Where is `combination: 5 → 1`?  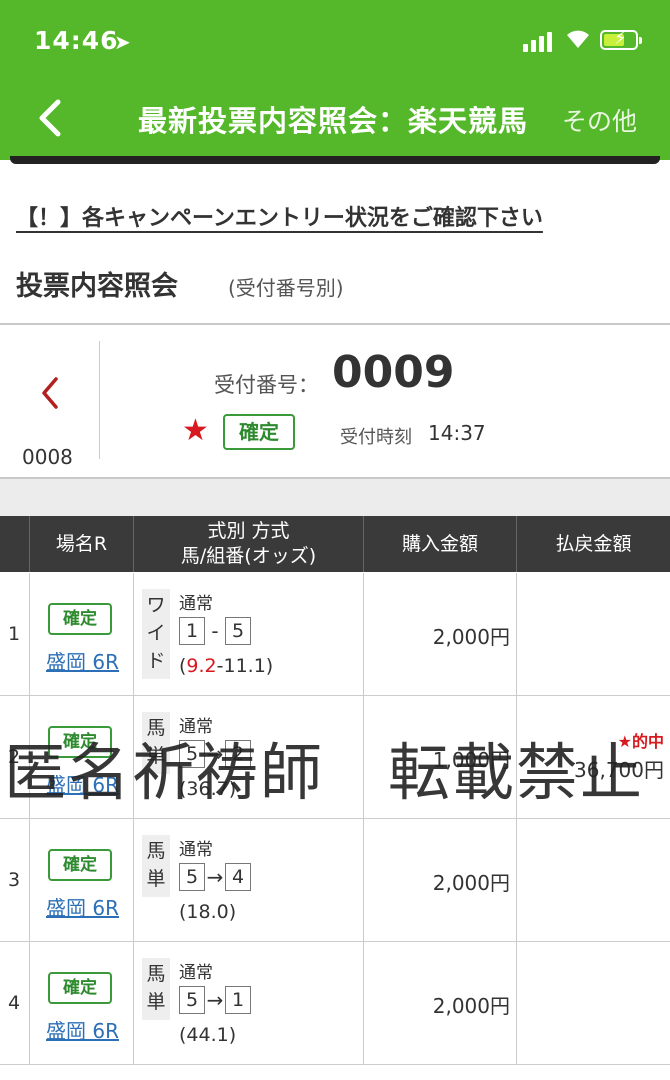
combination: 5 → 1 is located at coordinates (215, 1000).